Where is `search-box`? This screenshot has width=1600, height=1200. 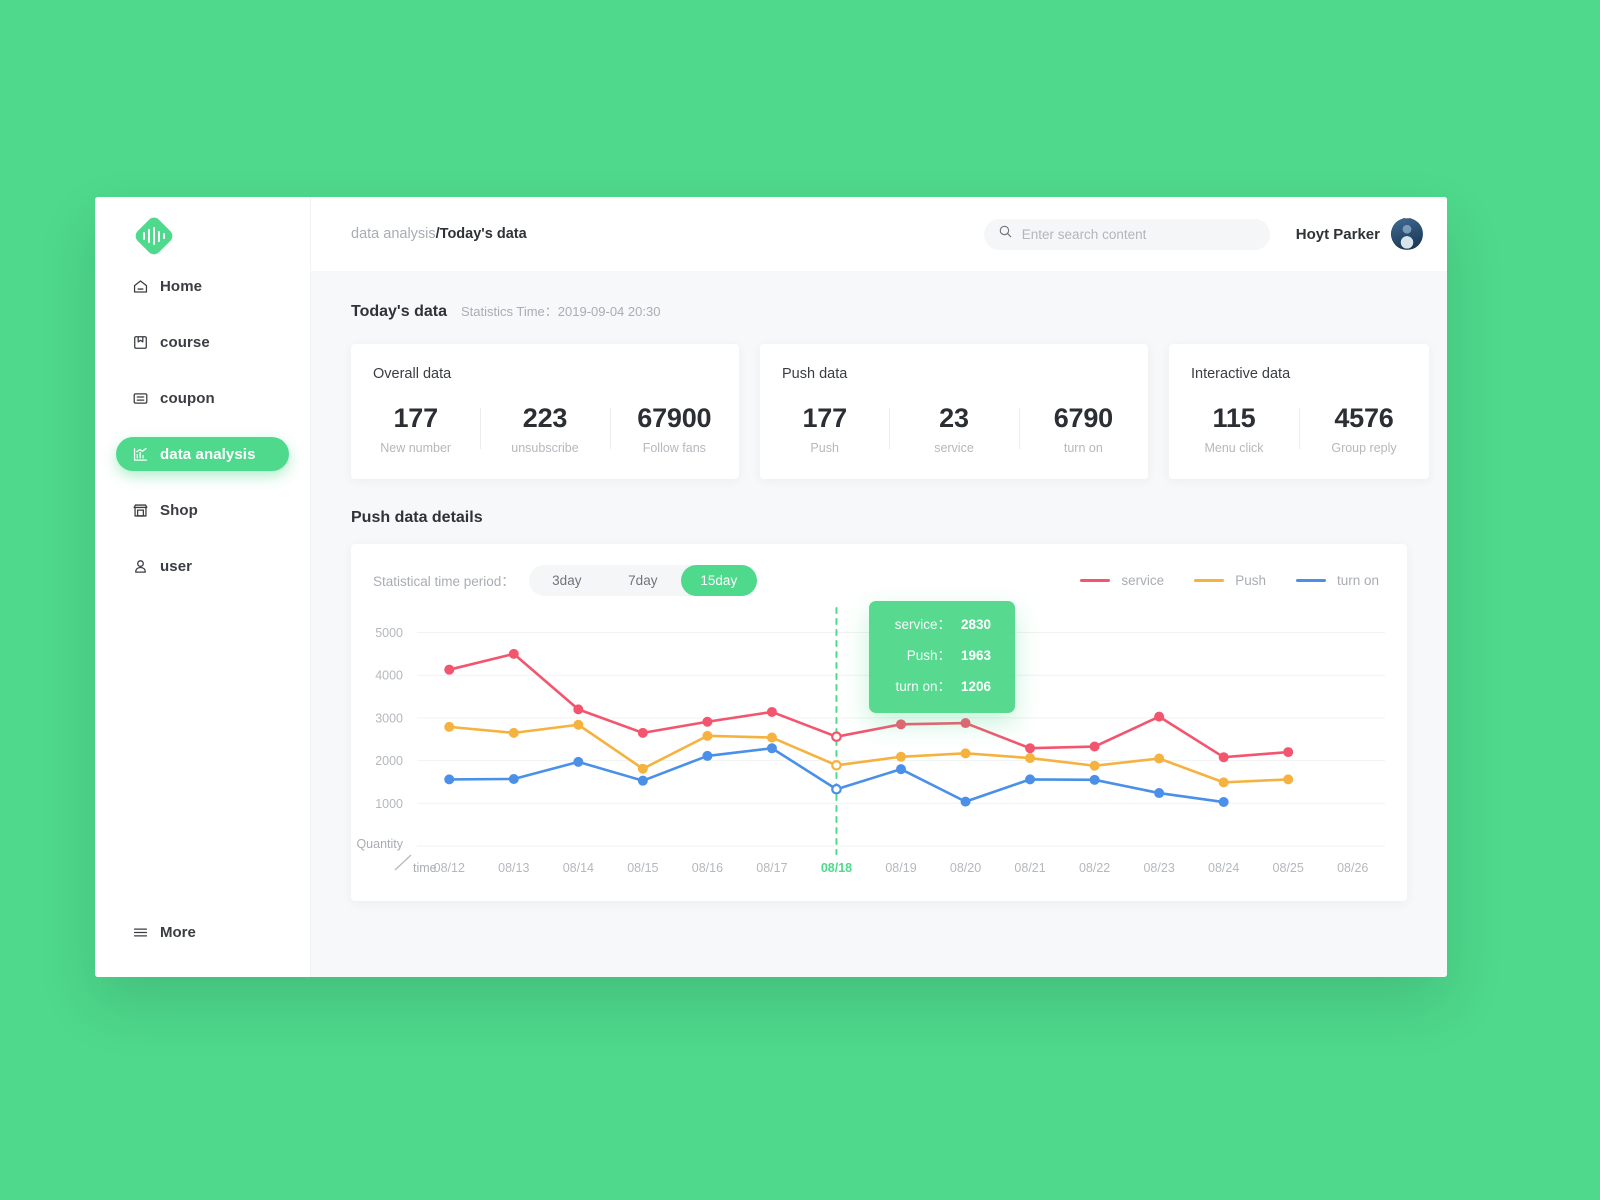
search-box is located at coordinates (1126, 234).